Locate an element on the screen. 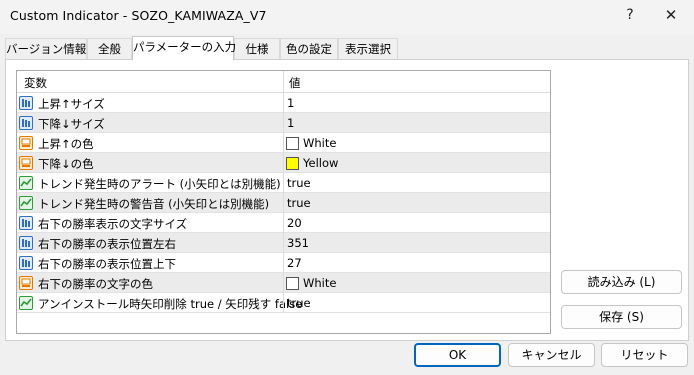 The height and width of the screenshot is (375, 694). parameter-row: 上昇↑サイズ 1 is located at coordinates (283, 103).